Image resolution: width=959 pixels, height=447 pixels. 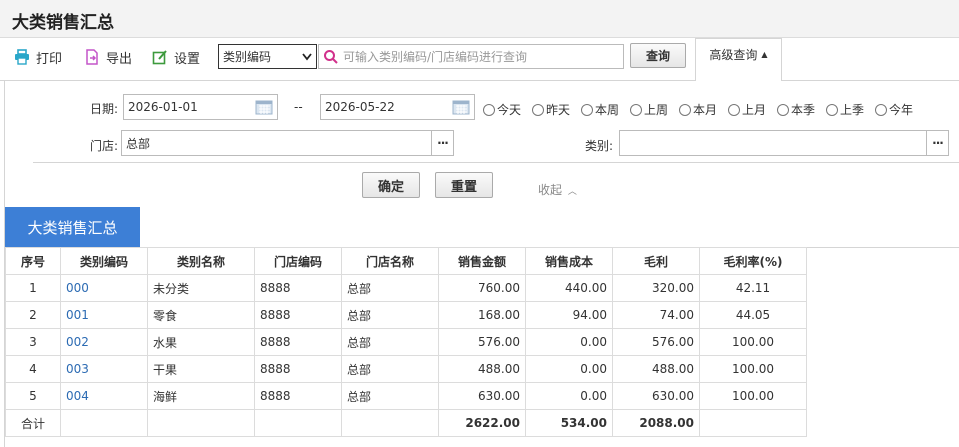 What do you see at coordinates (464, 185) in the screenshot?
I see `reset-button: 重置` at bounding box center [464, 185].